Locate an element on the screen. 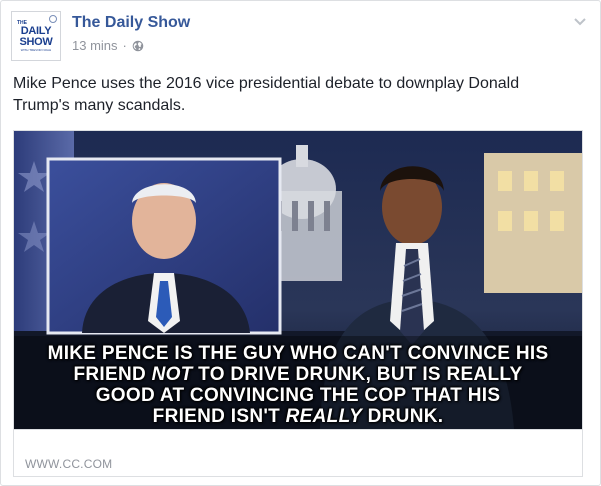  caption-segment: FRIEND is located at coordinates (112, 374).